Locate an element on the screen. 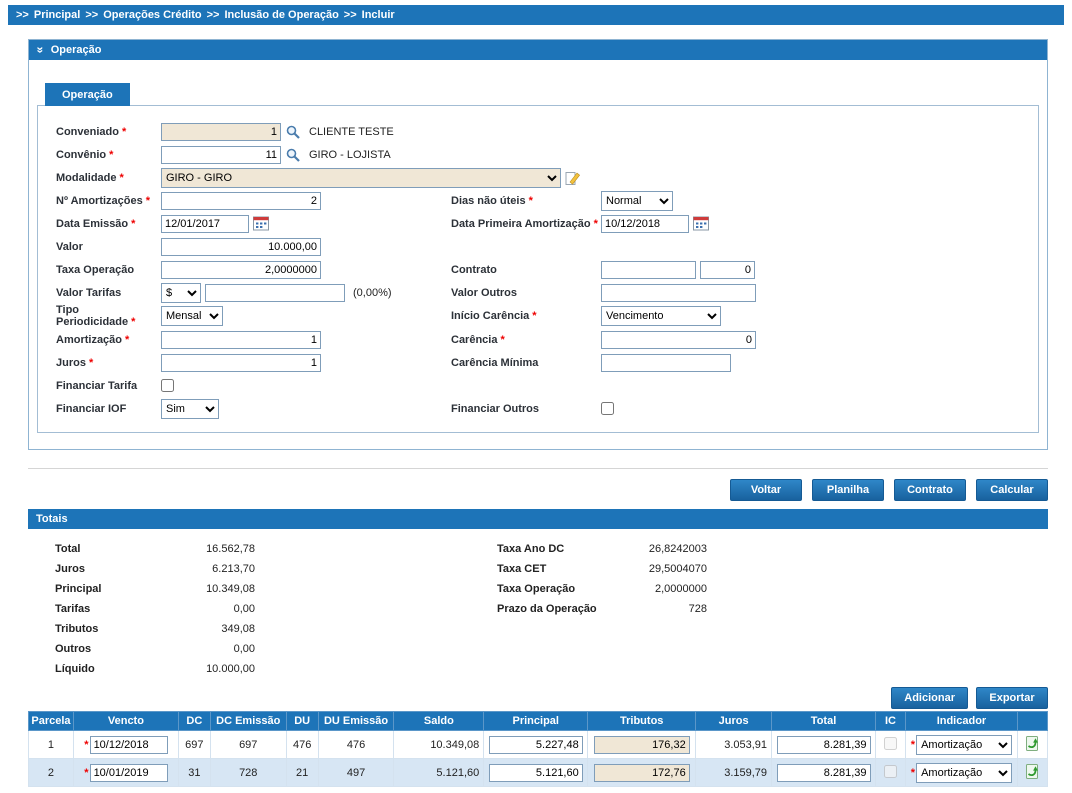 The image size is (1072, 793). saldo-cell: 10.349,08 is located at coordinates (439, 744).